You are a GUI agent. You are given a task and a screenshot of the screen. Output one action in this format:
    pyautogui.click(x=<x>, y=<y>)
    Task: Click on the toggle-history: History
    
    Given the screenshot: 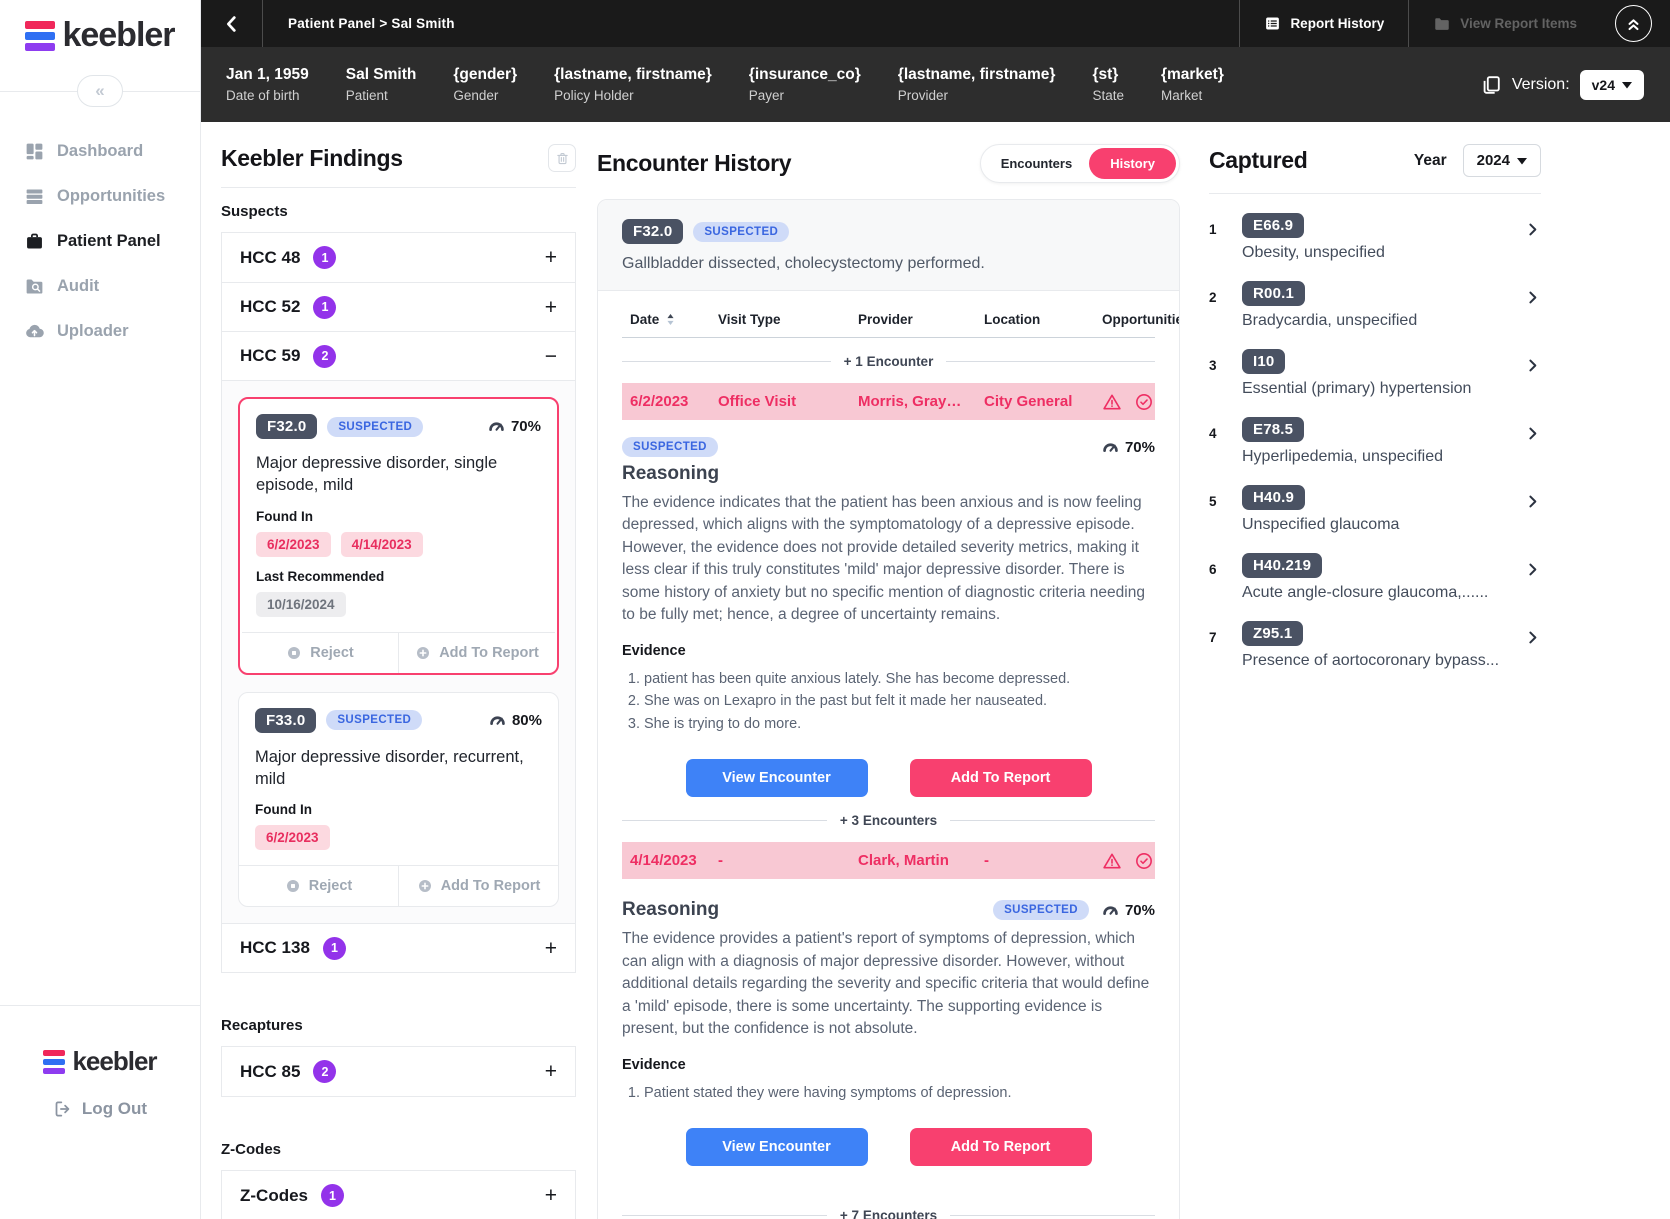 What is the action you would take?
    pyautogui.click(x=1132, y=163)
    